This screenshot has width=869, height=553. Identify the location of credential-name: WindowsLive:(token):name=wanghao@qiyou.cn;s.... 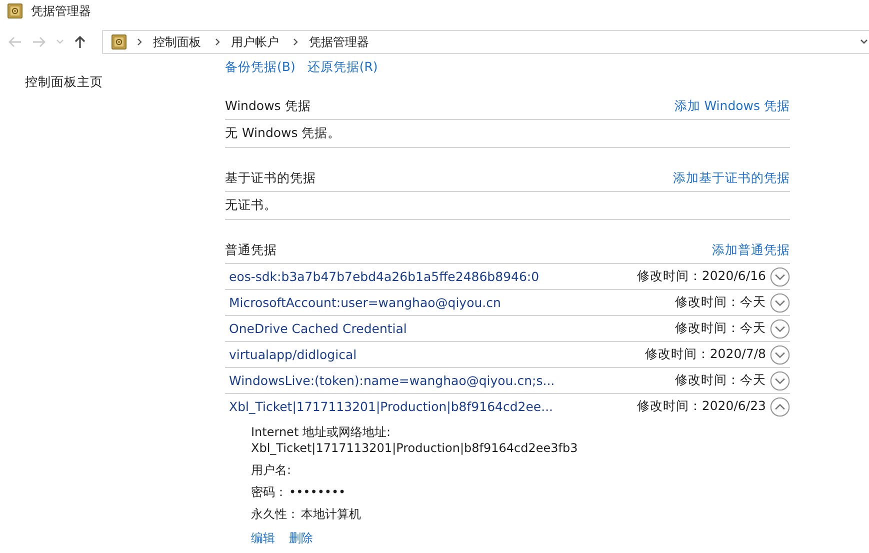
(452, 380).